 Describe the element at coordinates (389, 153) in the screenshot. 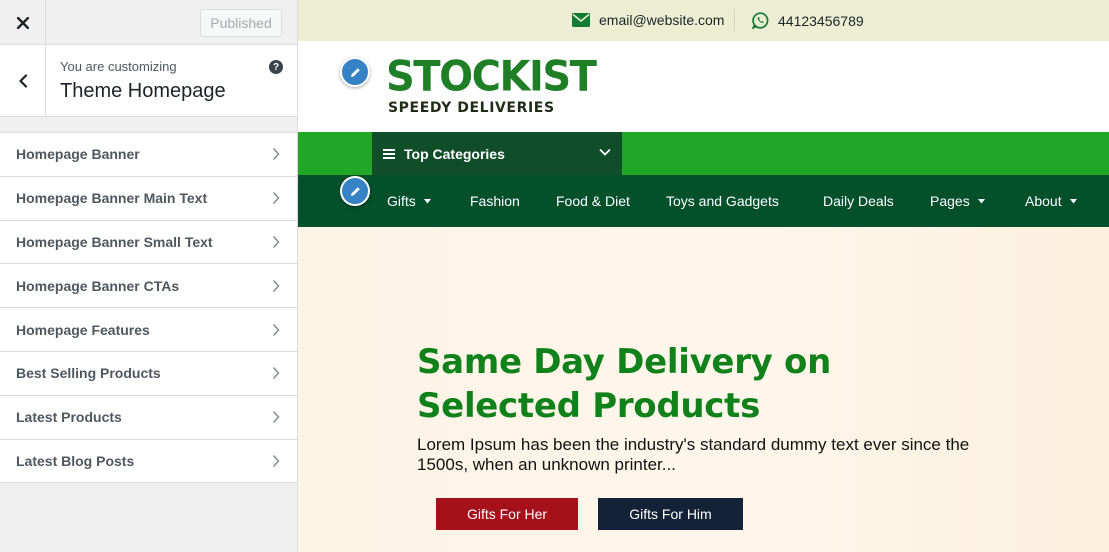

I see `hamburger-icon` at that location.